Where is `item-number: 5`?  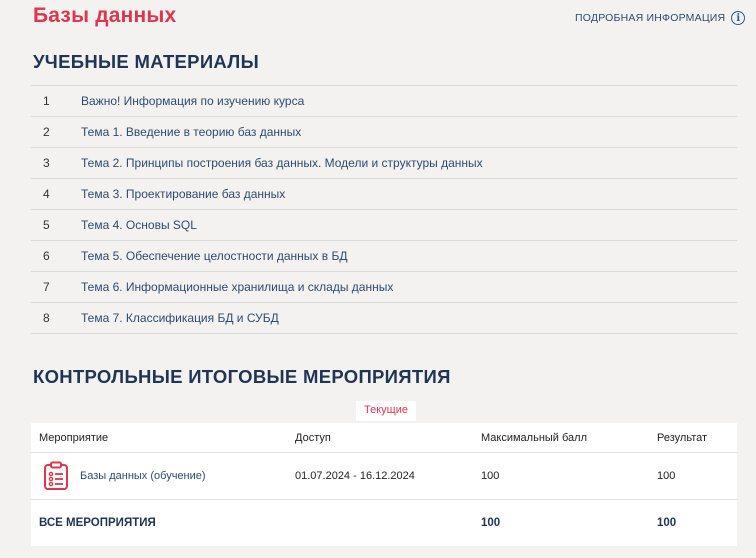 item-number: 5 is located at coordinates (46, 225).